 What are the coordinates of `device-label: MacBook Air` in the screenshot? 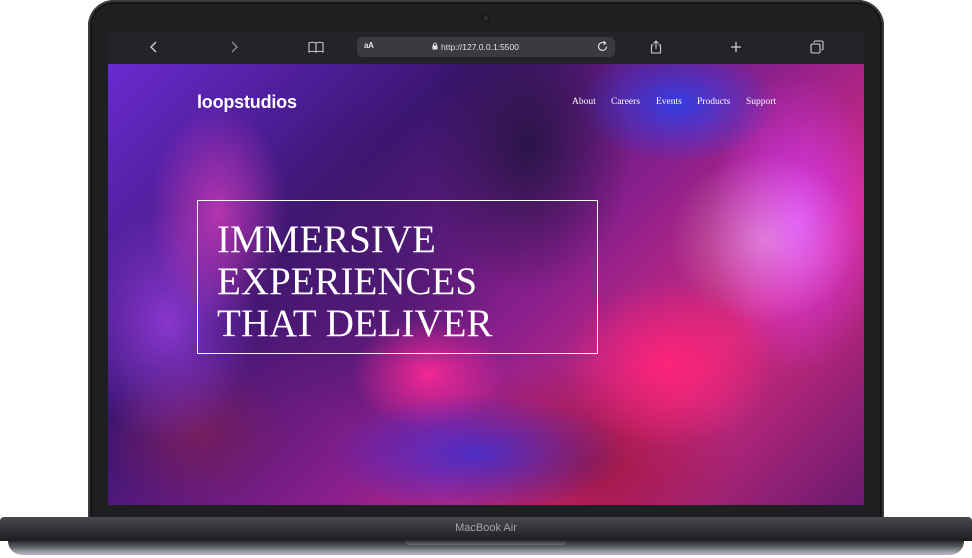 It's located at (486, 528).